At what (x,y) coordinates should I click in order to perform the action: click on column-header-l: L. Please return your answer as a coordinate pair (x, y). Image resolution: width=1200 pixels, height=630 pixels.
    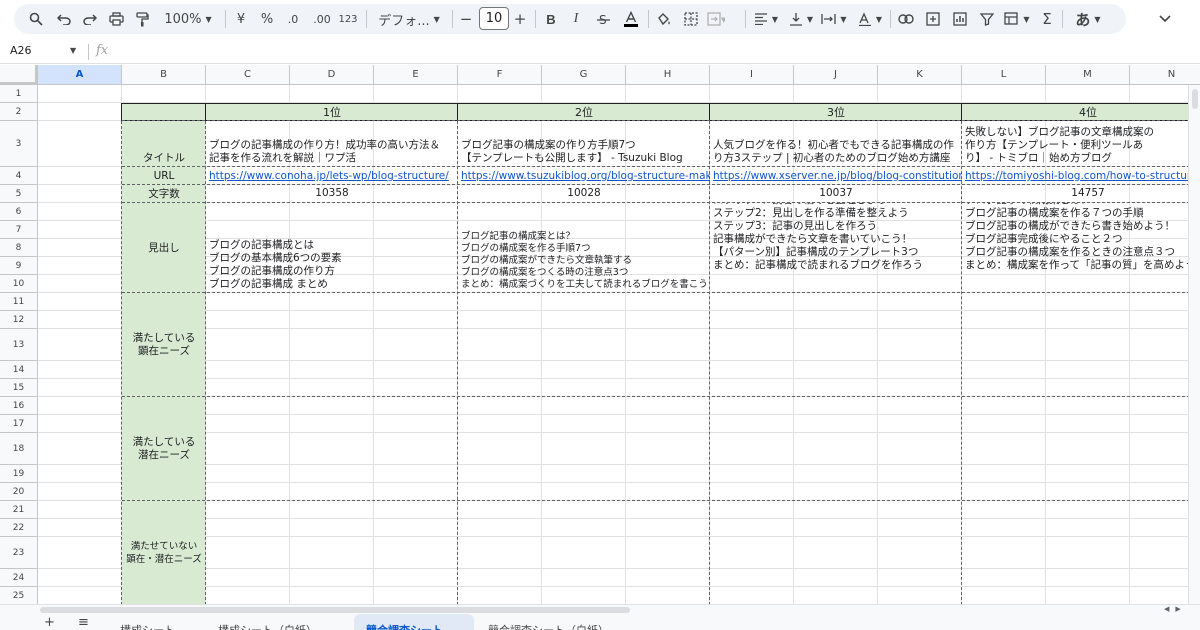
    Looking at the image, I should click on (1004, 75).